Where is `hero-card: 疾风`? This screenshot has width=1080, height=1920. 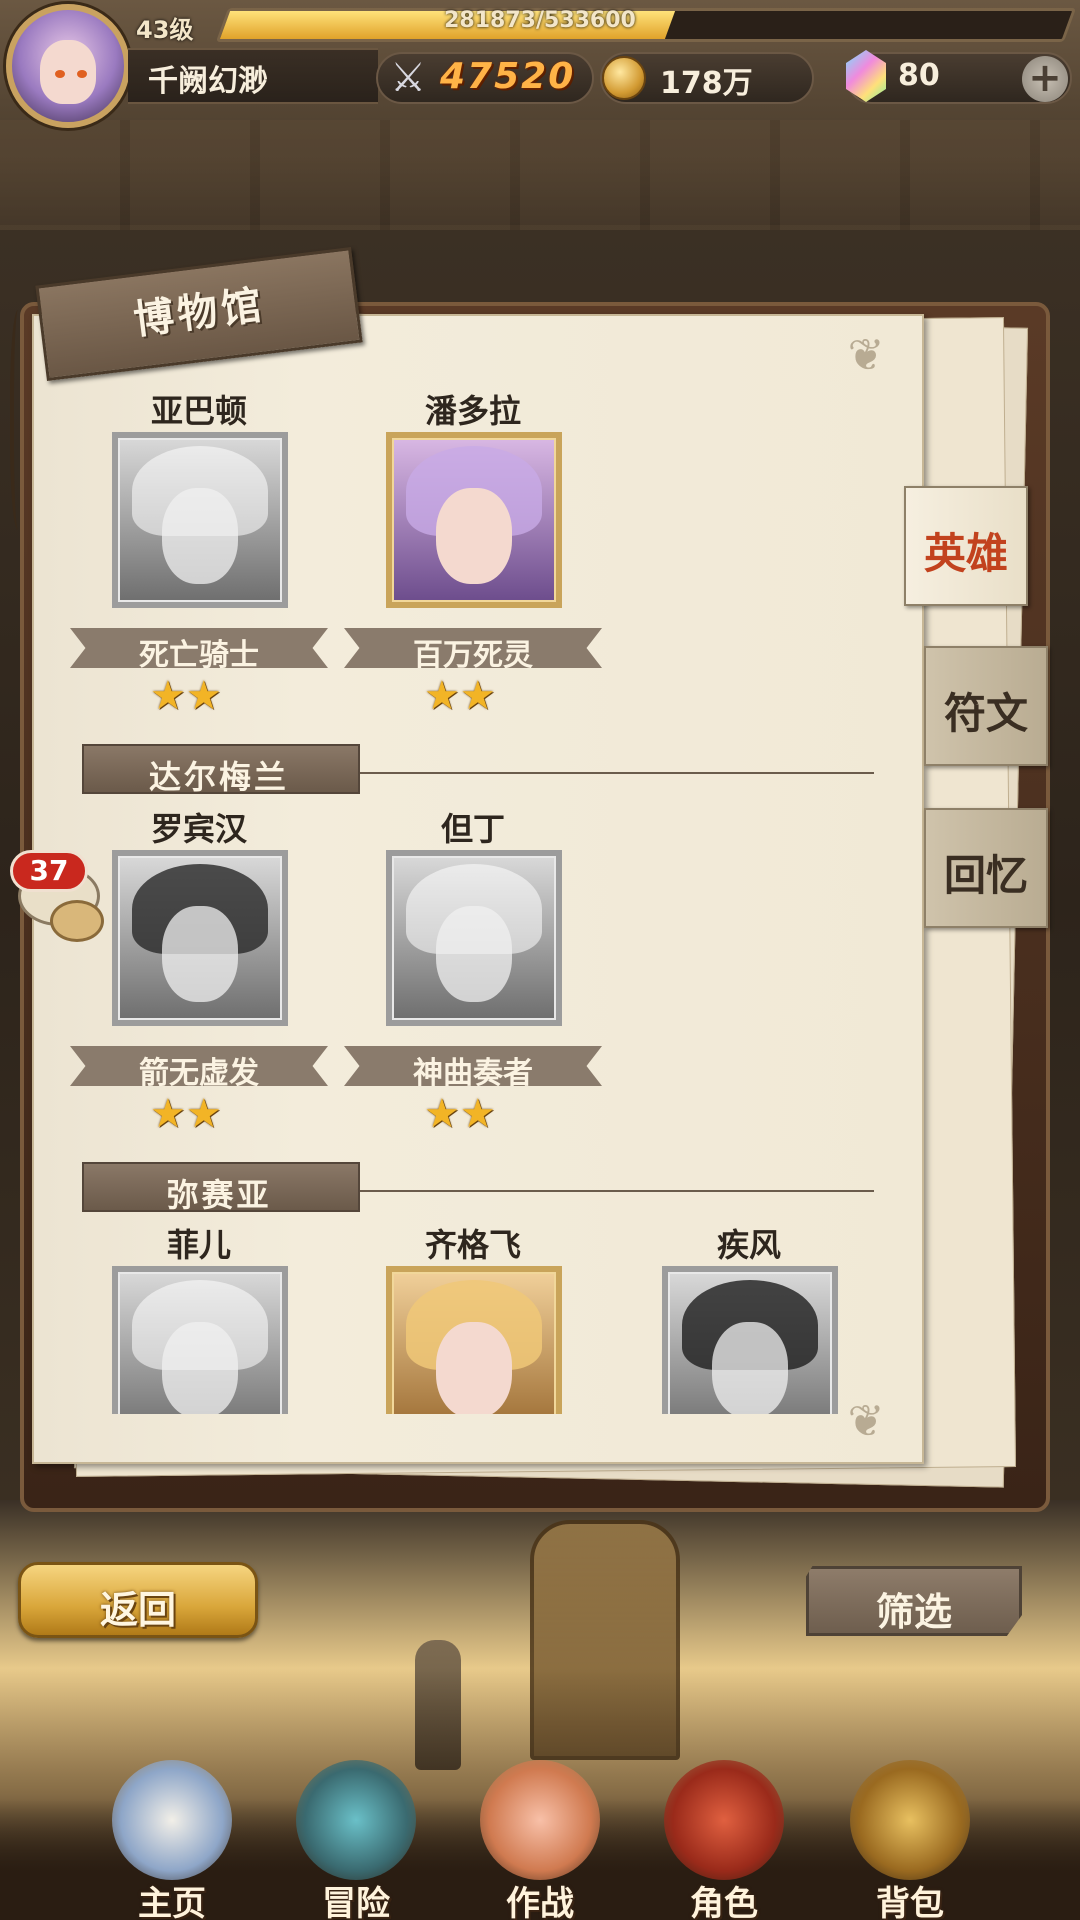
hero-card: 疾风 is located at coordinates (749, 1317).